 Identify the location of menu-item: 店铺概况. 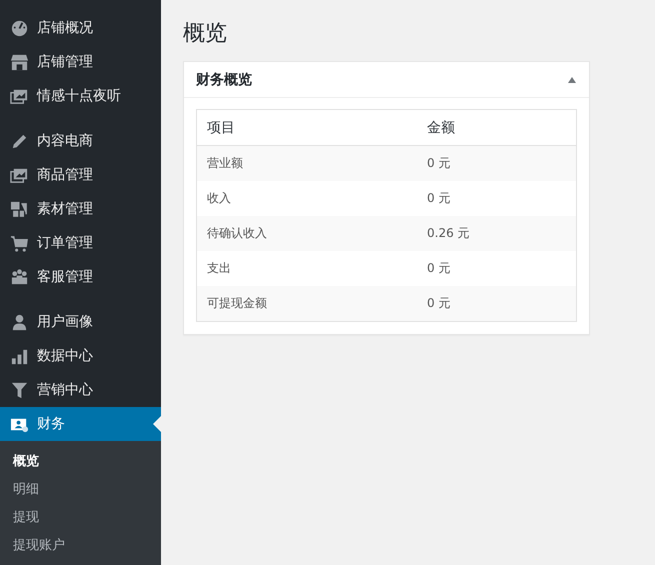
(80, 28).